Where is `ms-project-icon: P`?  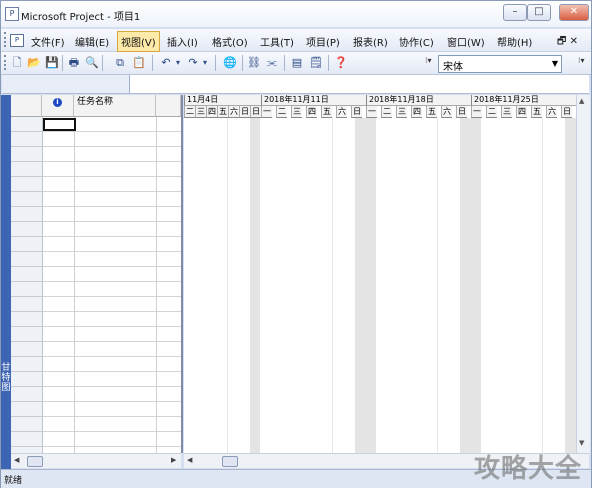
ms-project-icon: P is located at coordinates (12, 14).